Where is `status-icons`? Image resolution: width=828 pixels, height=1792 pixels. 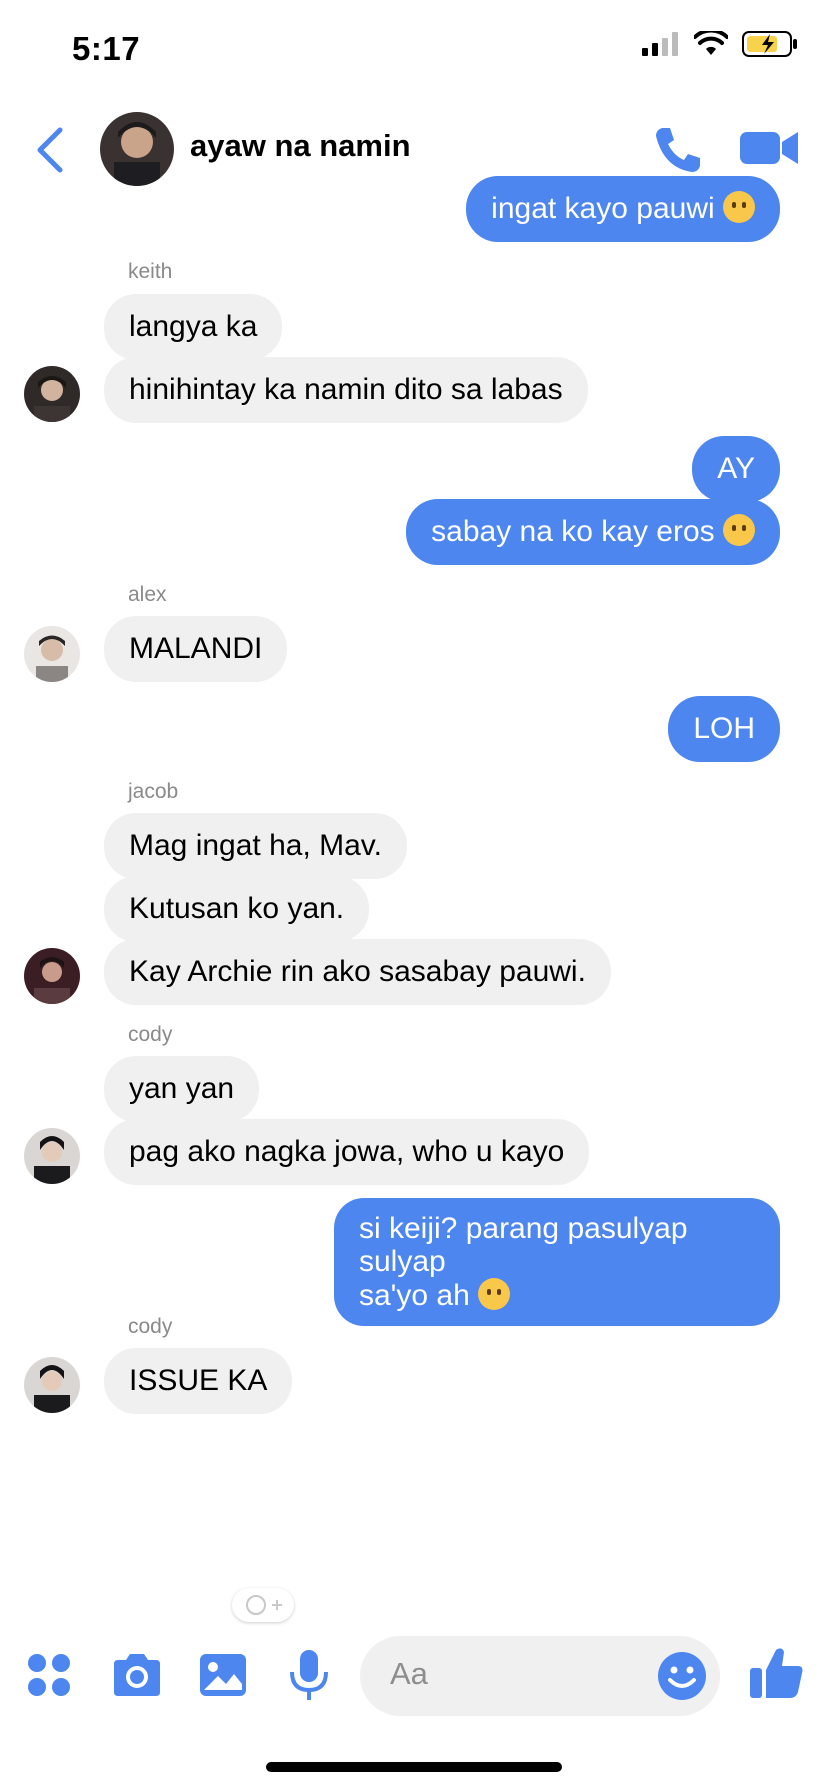
status-icons is located at coordinates (720, 44).